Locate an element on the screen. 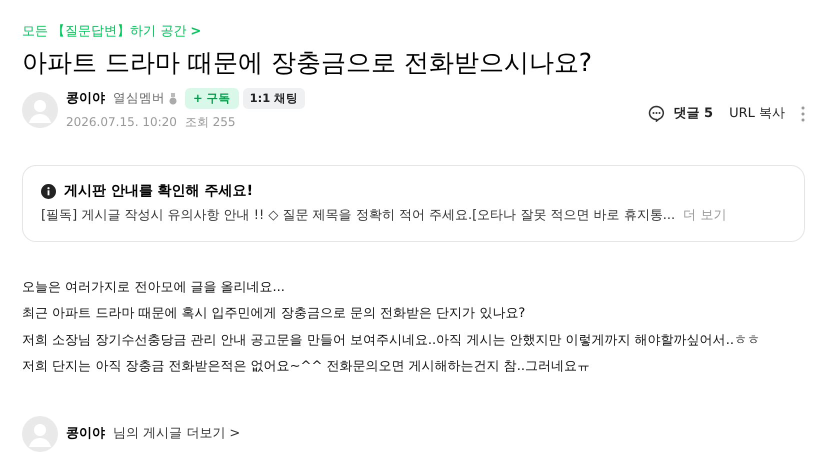 This screenshot has height=467, width=835. member-level: 열심멤버 is located at coordinates (139, 98).